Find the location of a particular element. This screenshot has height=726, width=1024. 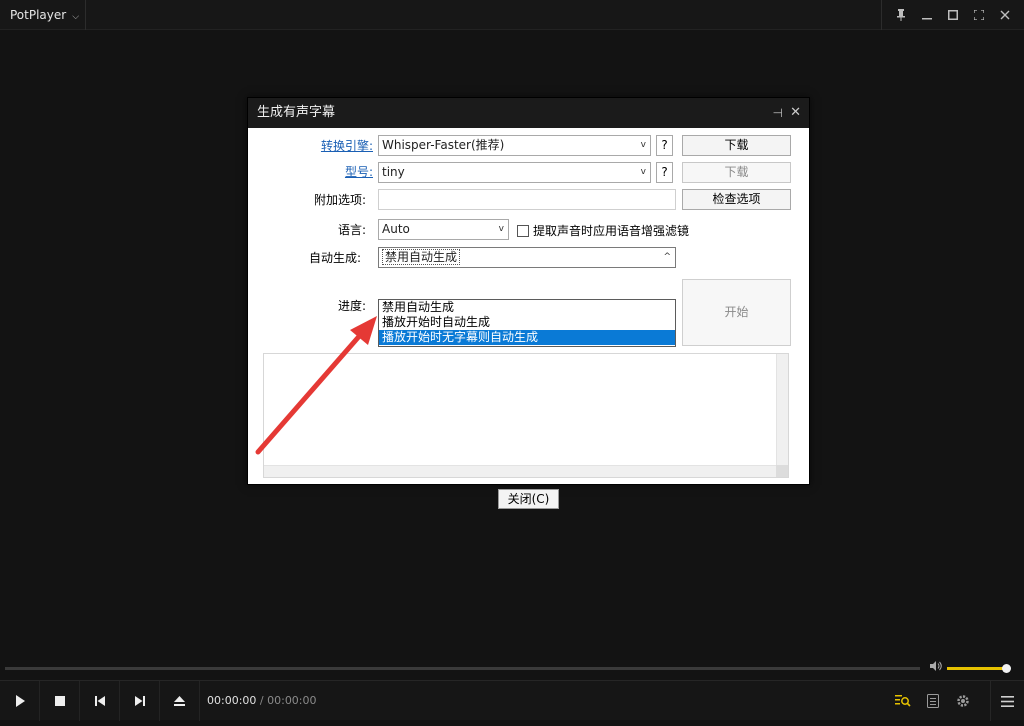

auto-generate-dropdown: 禁用自动生成 播放开始时自动生成 播放开始时无字幕则自动生成 is located at coordinates (527, 323).